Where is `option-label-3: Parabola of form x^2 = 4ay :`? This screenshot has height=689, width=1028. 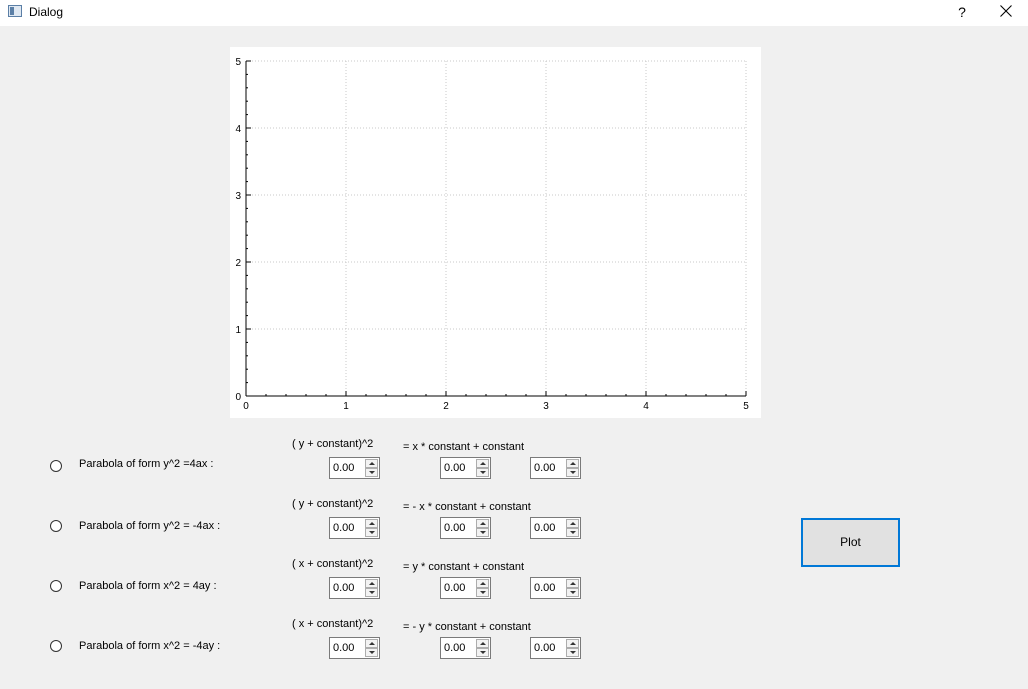 option-label-3: Parabola of form x^2 = 4ay : is located at coordinates (148, 586).